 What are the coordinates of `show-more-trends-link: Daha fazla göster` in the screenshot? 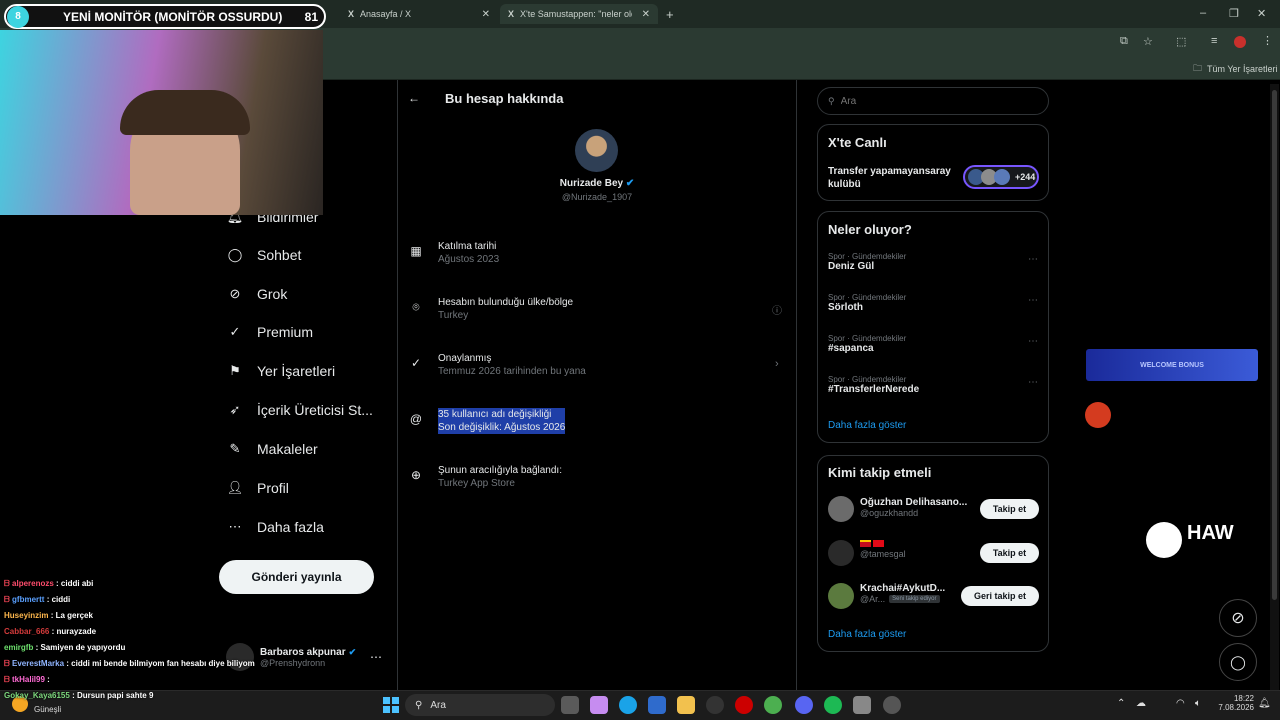 It's located at (867, 425).